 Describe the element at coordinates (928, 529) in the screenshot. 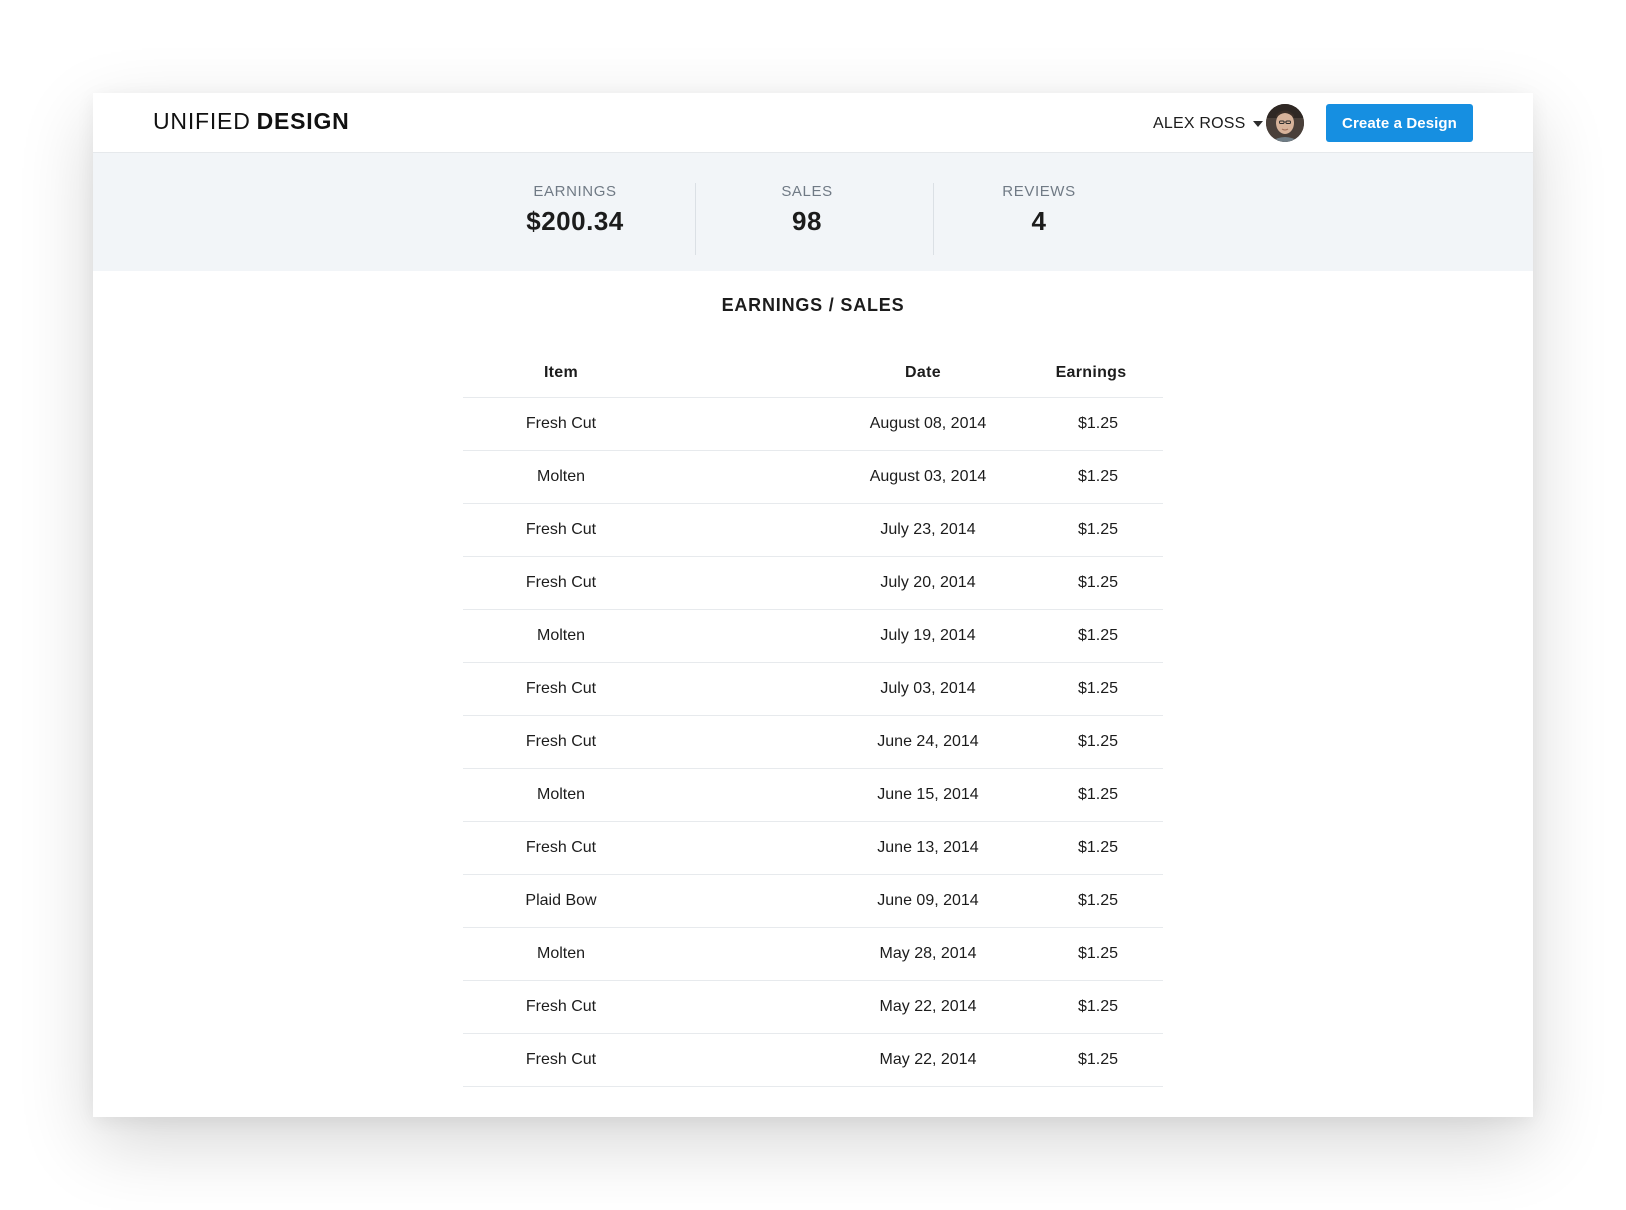

I see `cell-date: July 23, 2014` at that location.